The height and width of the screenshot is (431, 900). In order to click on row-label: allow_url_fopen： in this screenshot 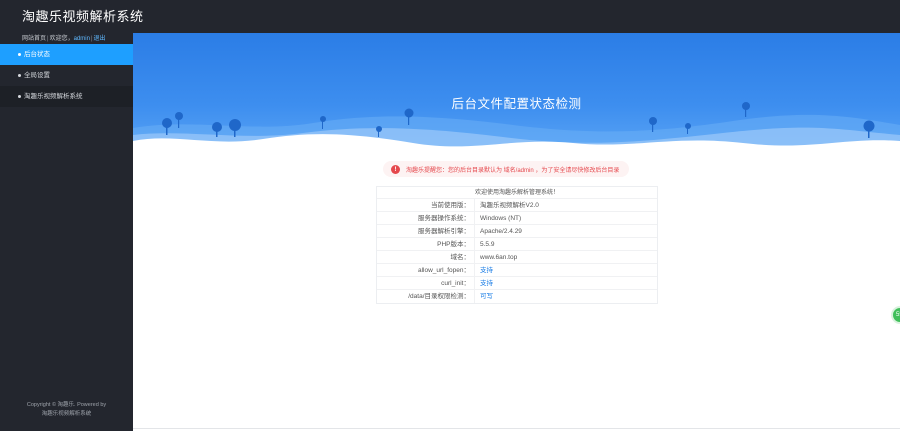, I will do `click(426, 270)`.